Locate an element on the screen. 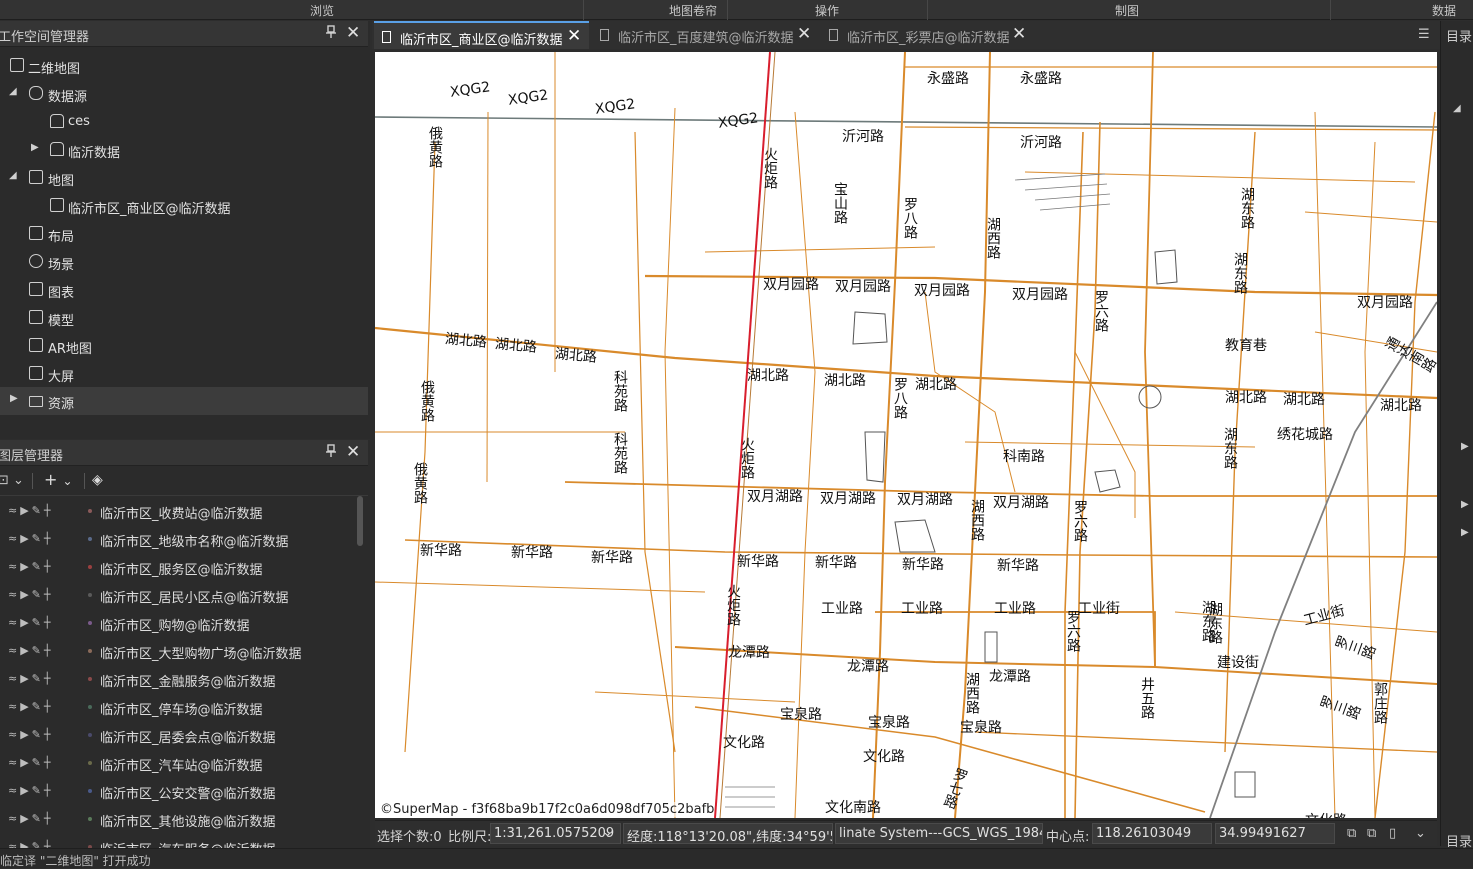 The image size is (1473, 869). tab-baidu-buildings: 临沂市区_百度建筑@临沂数据 ✕ is located at coordinates (704, 35).